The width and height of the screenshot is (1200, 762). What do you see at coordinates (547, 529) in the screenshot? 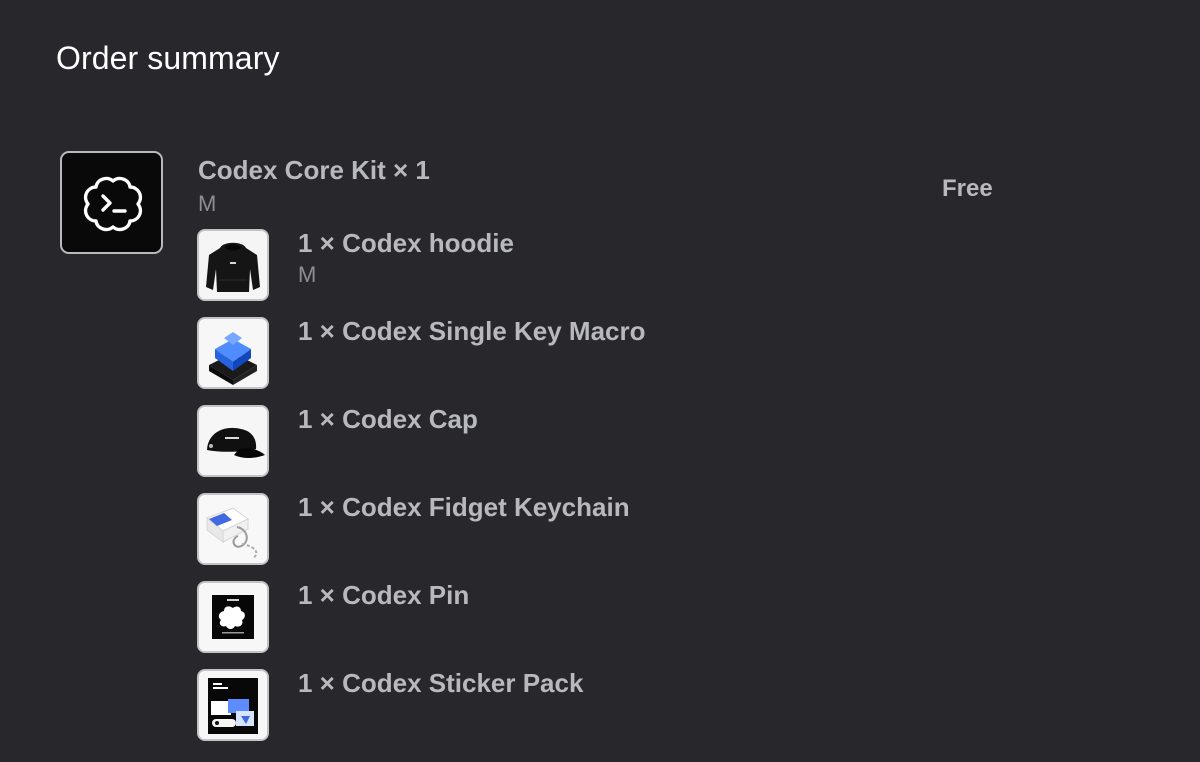
I see `list-item-fidget-keychain: 1 × Codex Fidget Keychain` at bounding box center [547, 529].